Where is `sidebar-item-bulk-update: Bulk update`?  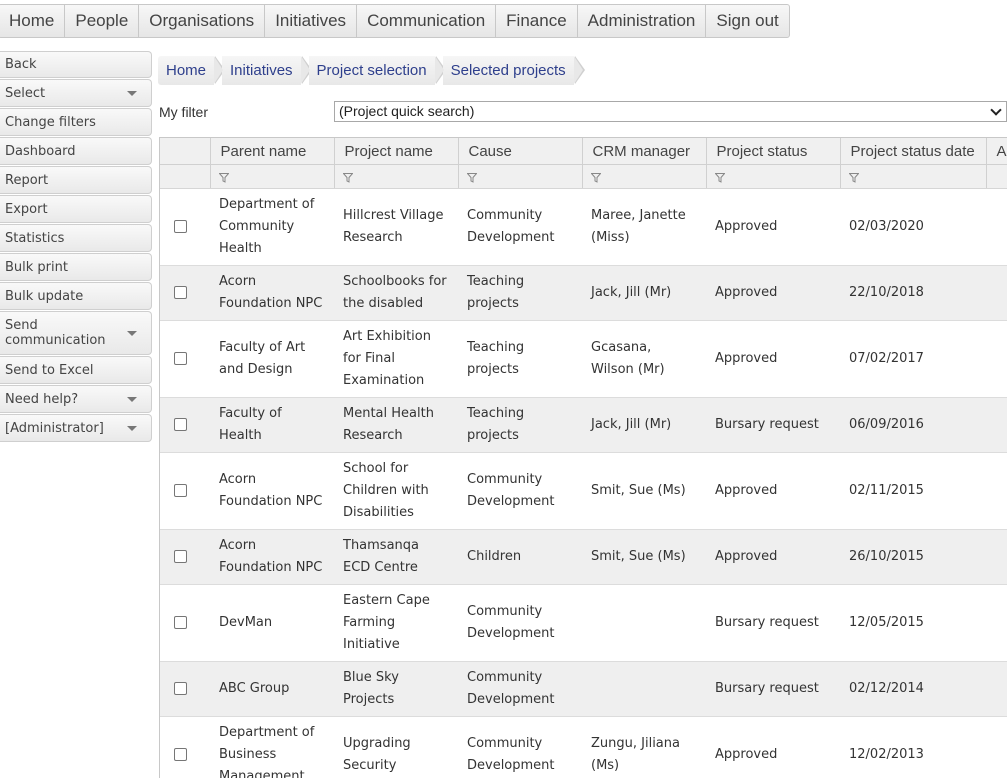 sidebar-item-bulk-update: Bulk update is located at coordinates (76, 296).